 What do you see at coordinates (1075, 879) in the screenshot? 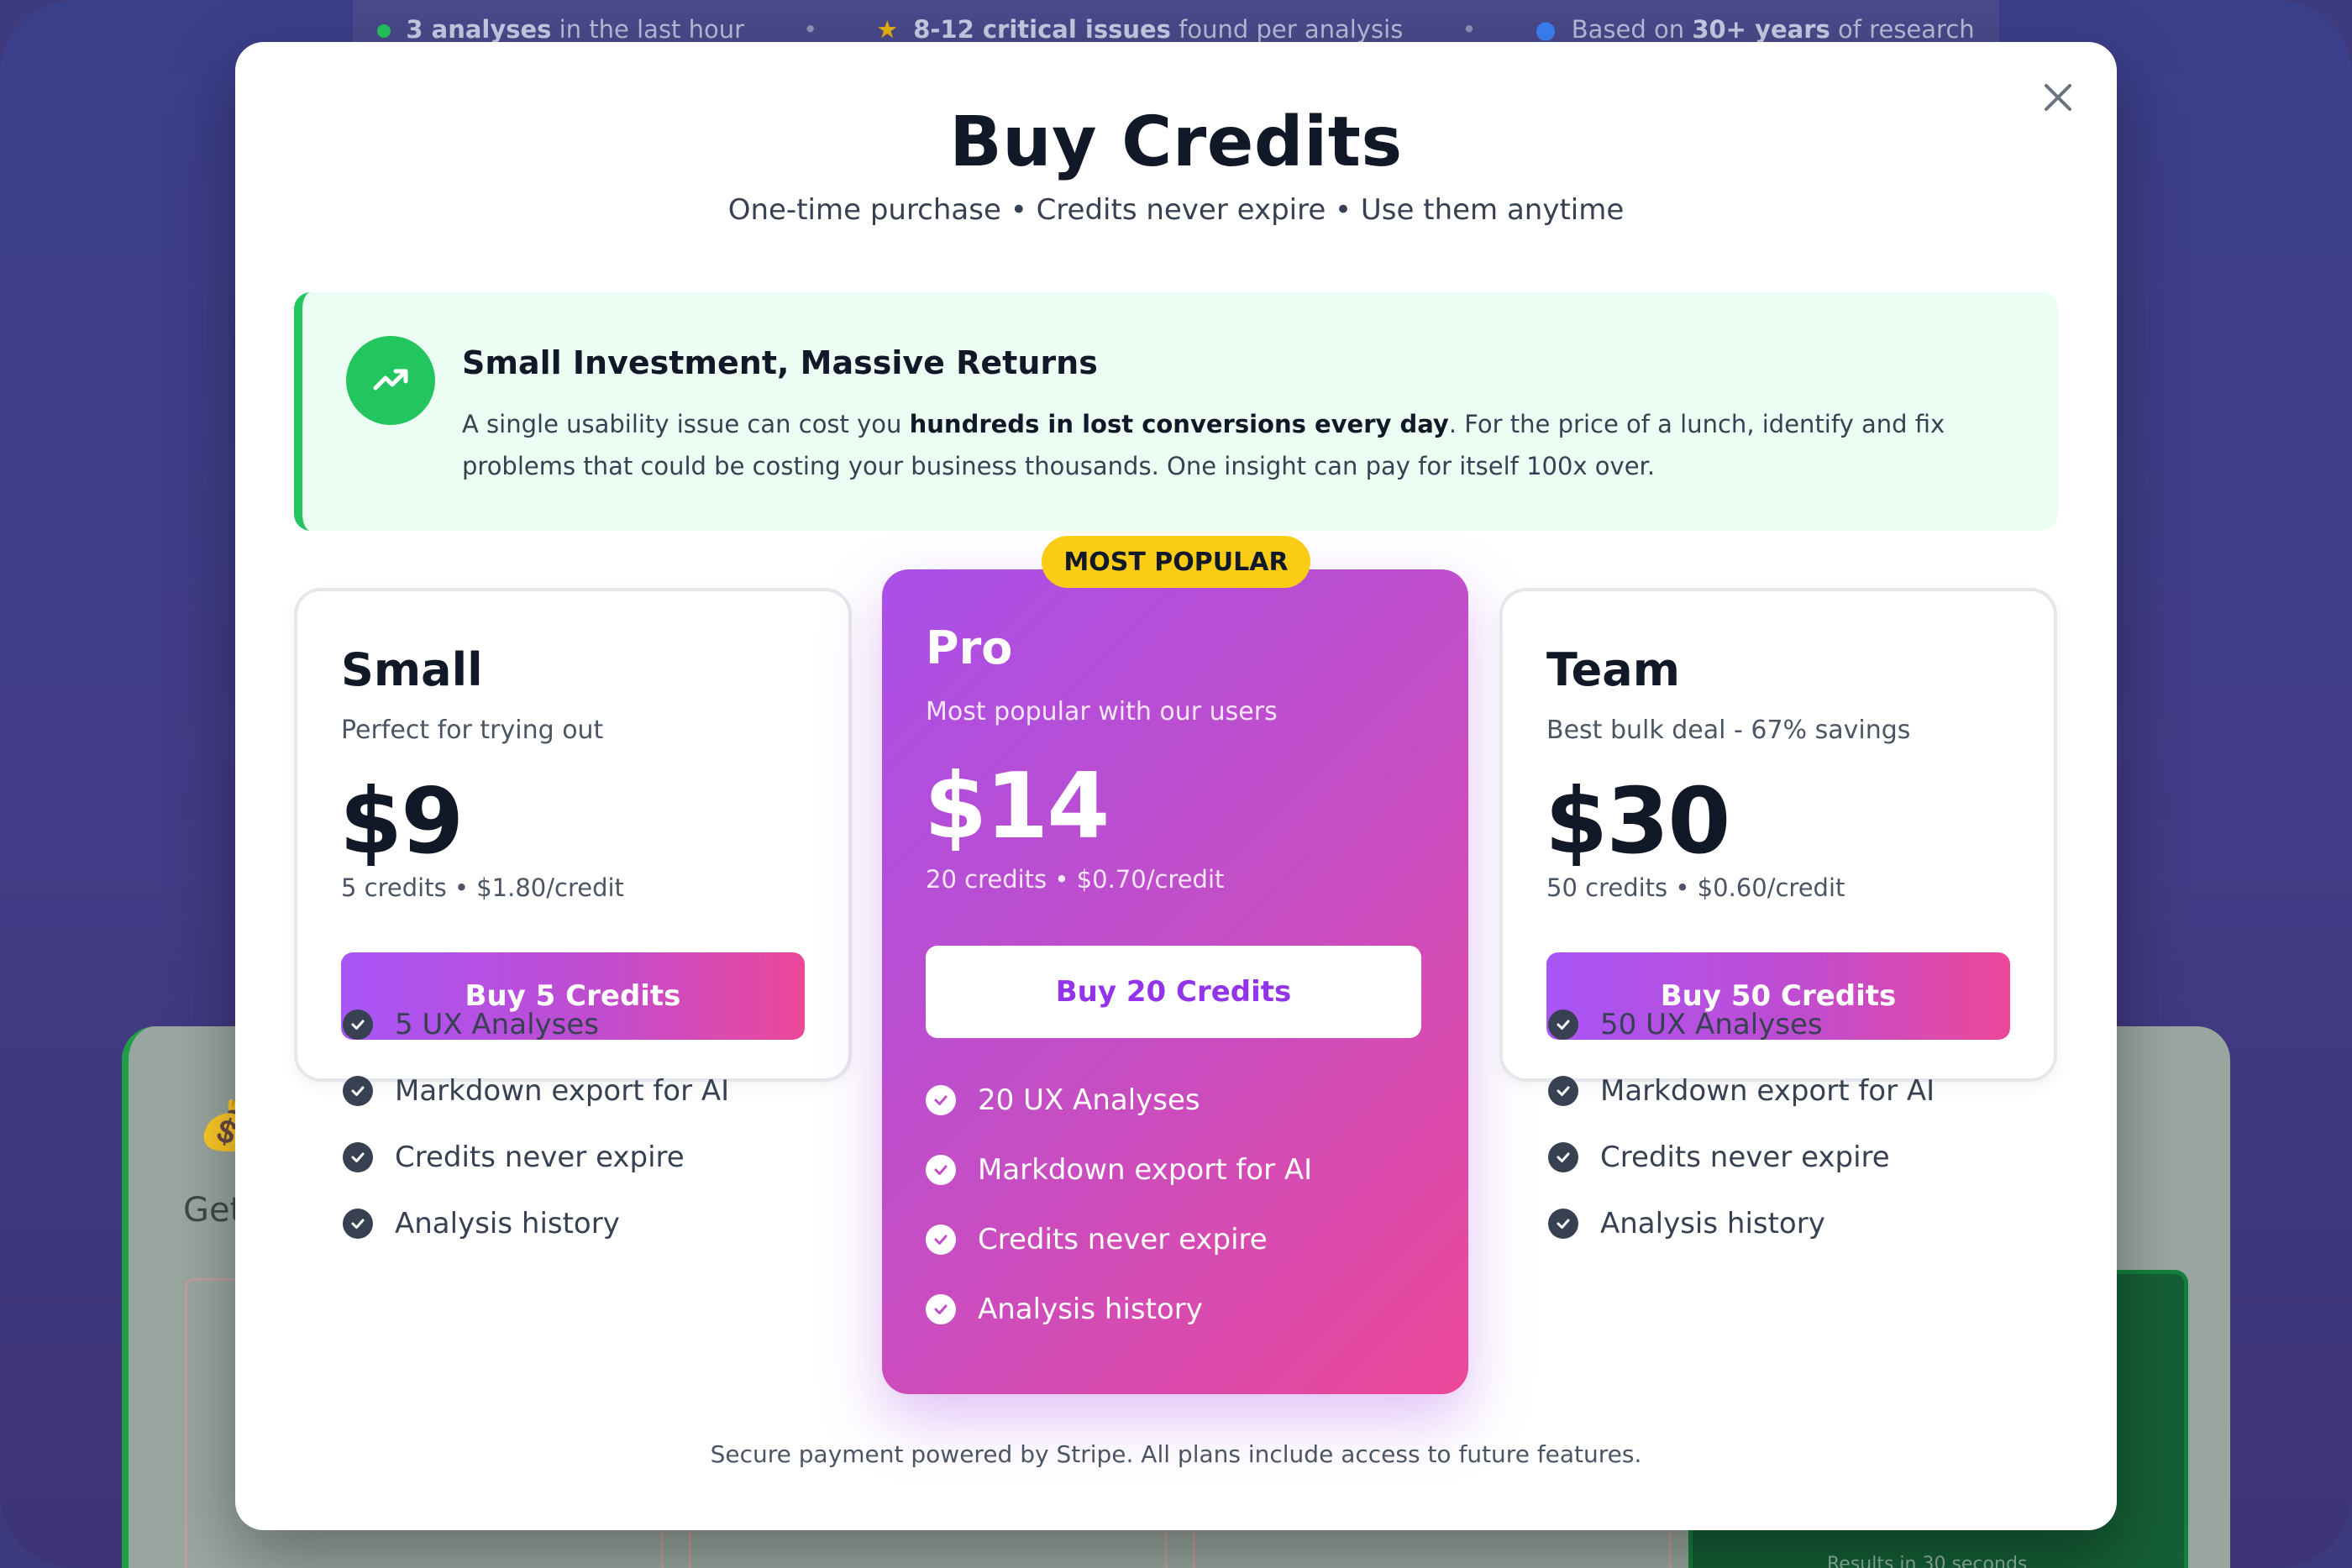
I see `plan-credits-line: 20 credits • $0.70/credit` at bounding box center [1075, 879].